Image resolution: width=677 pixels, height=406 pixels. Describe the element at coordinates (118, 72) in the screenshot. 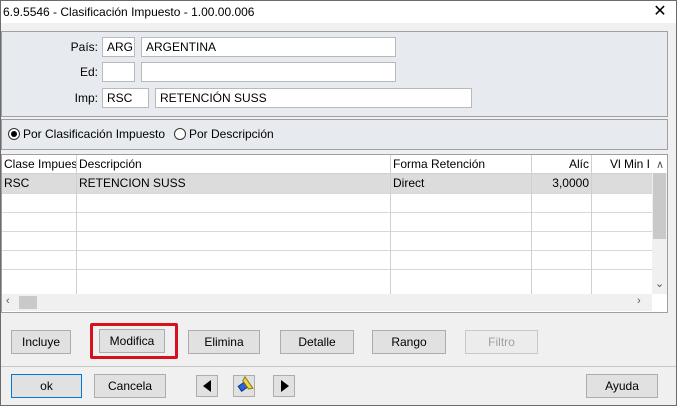

I see `ed-code-field` at that location.